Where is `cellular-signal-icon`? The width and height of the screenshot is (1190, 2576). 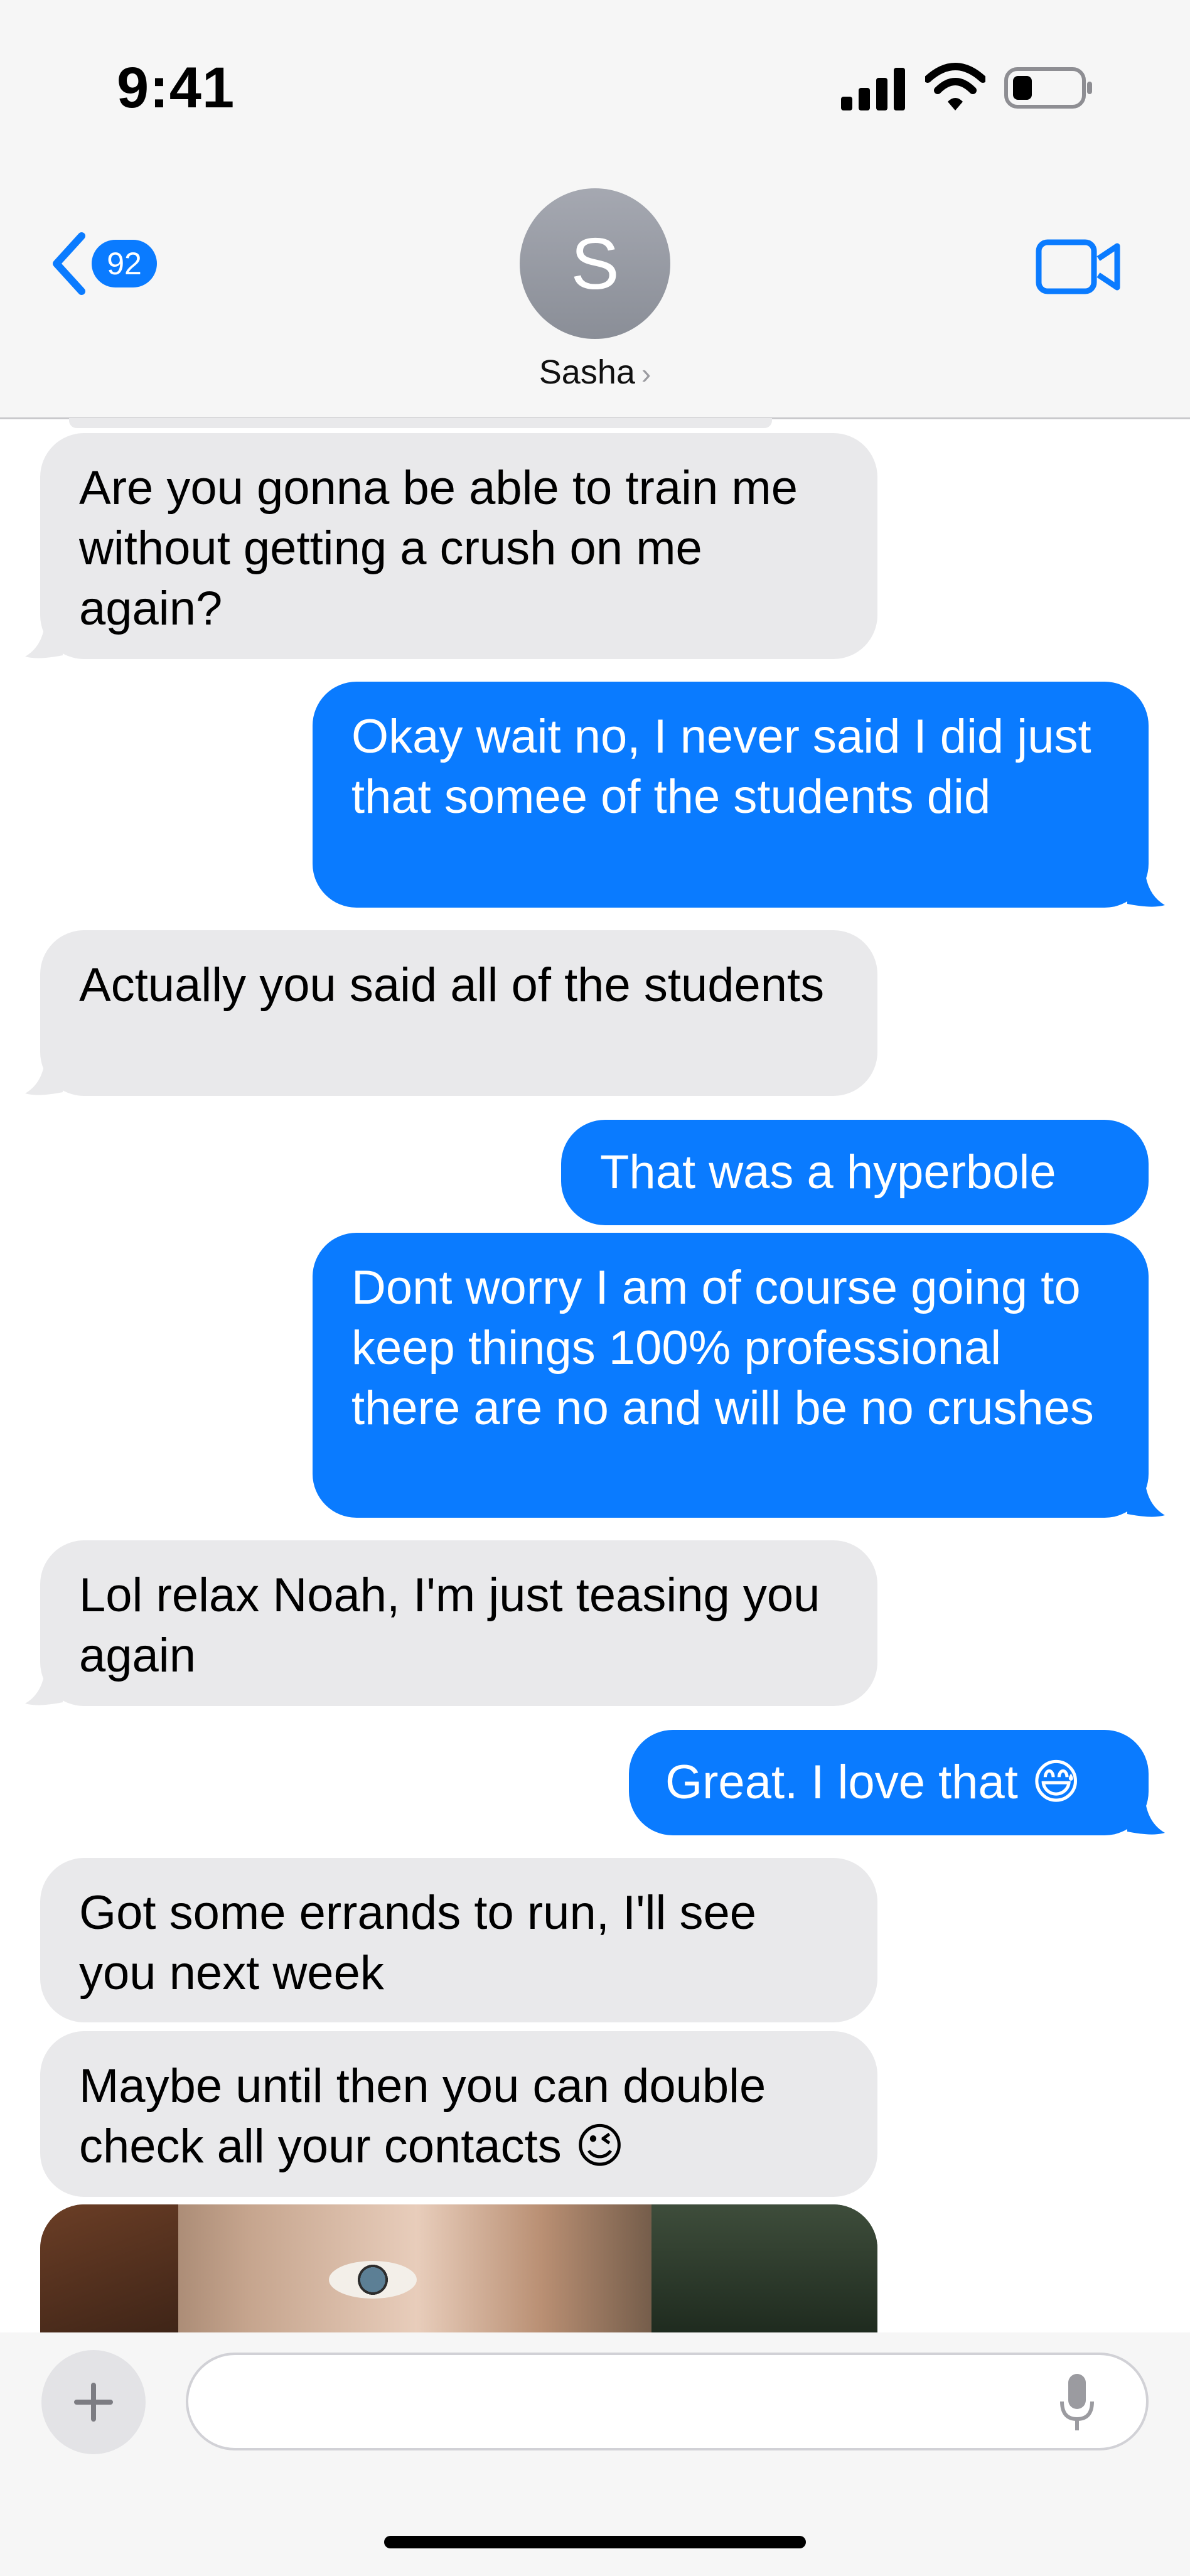
cellular-signal-icon is located at coordinates (873, 89).